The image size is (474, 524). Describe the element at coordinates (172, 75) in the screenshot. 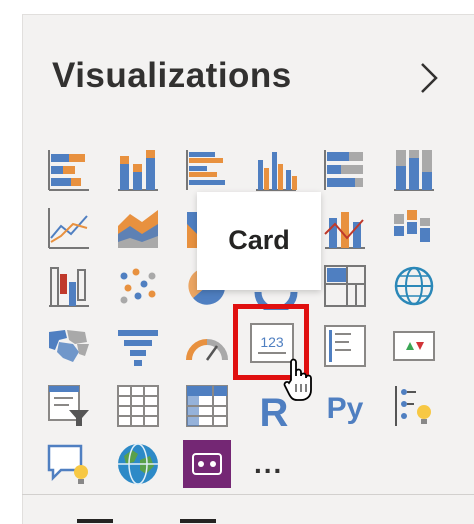

I see `pane-title: Visualizations` at that location.